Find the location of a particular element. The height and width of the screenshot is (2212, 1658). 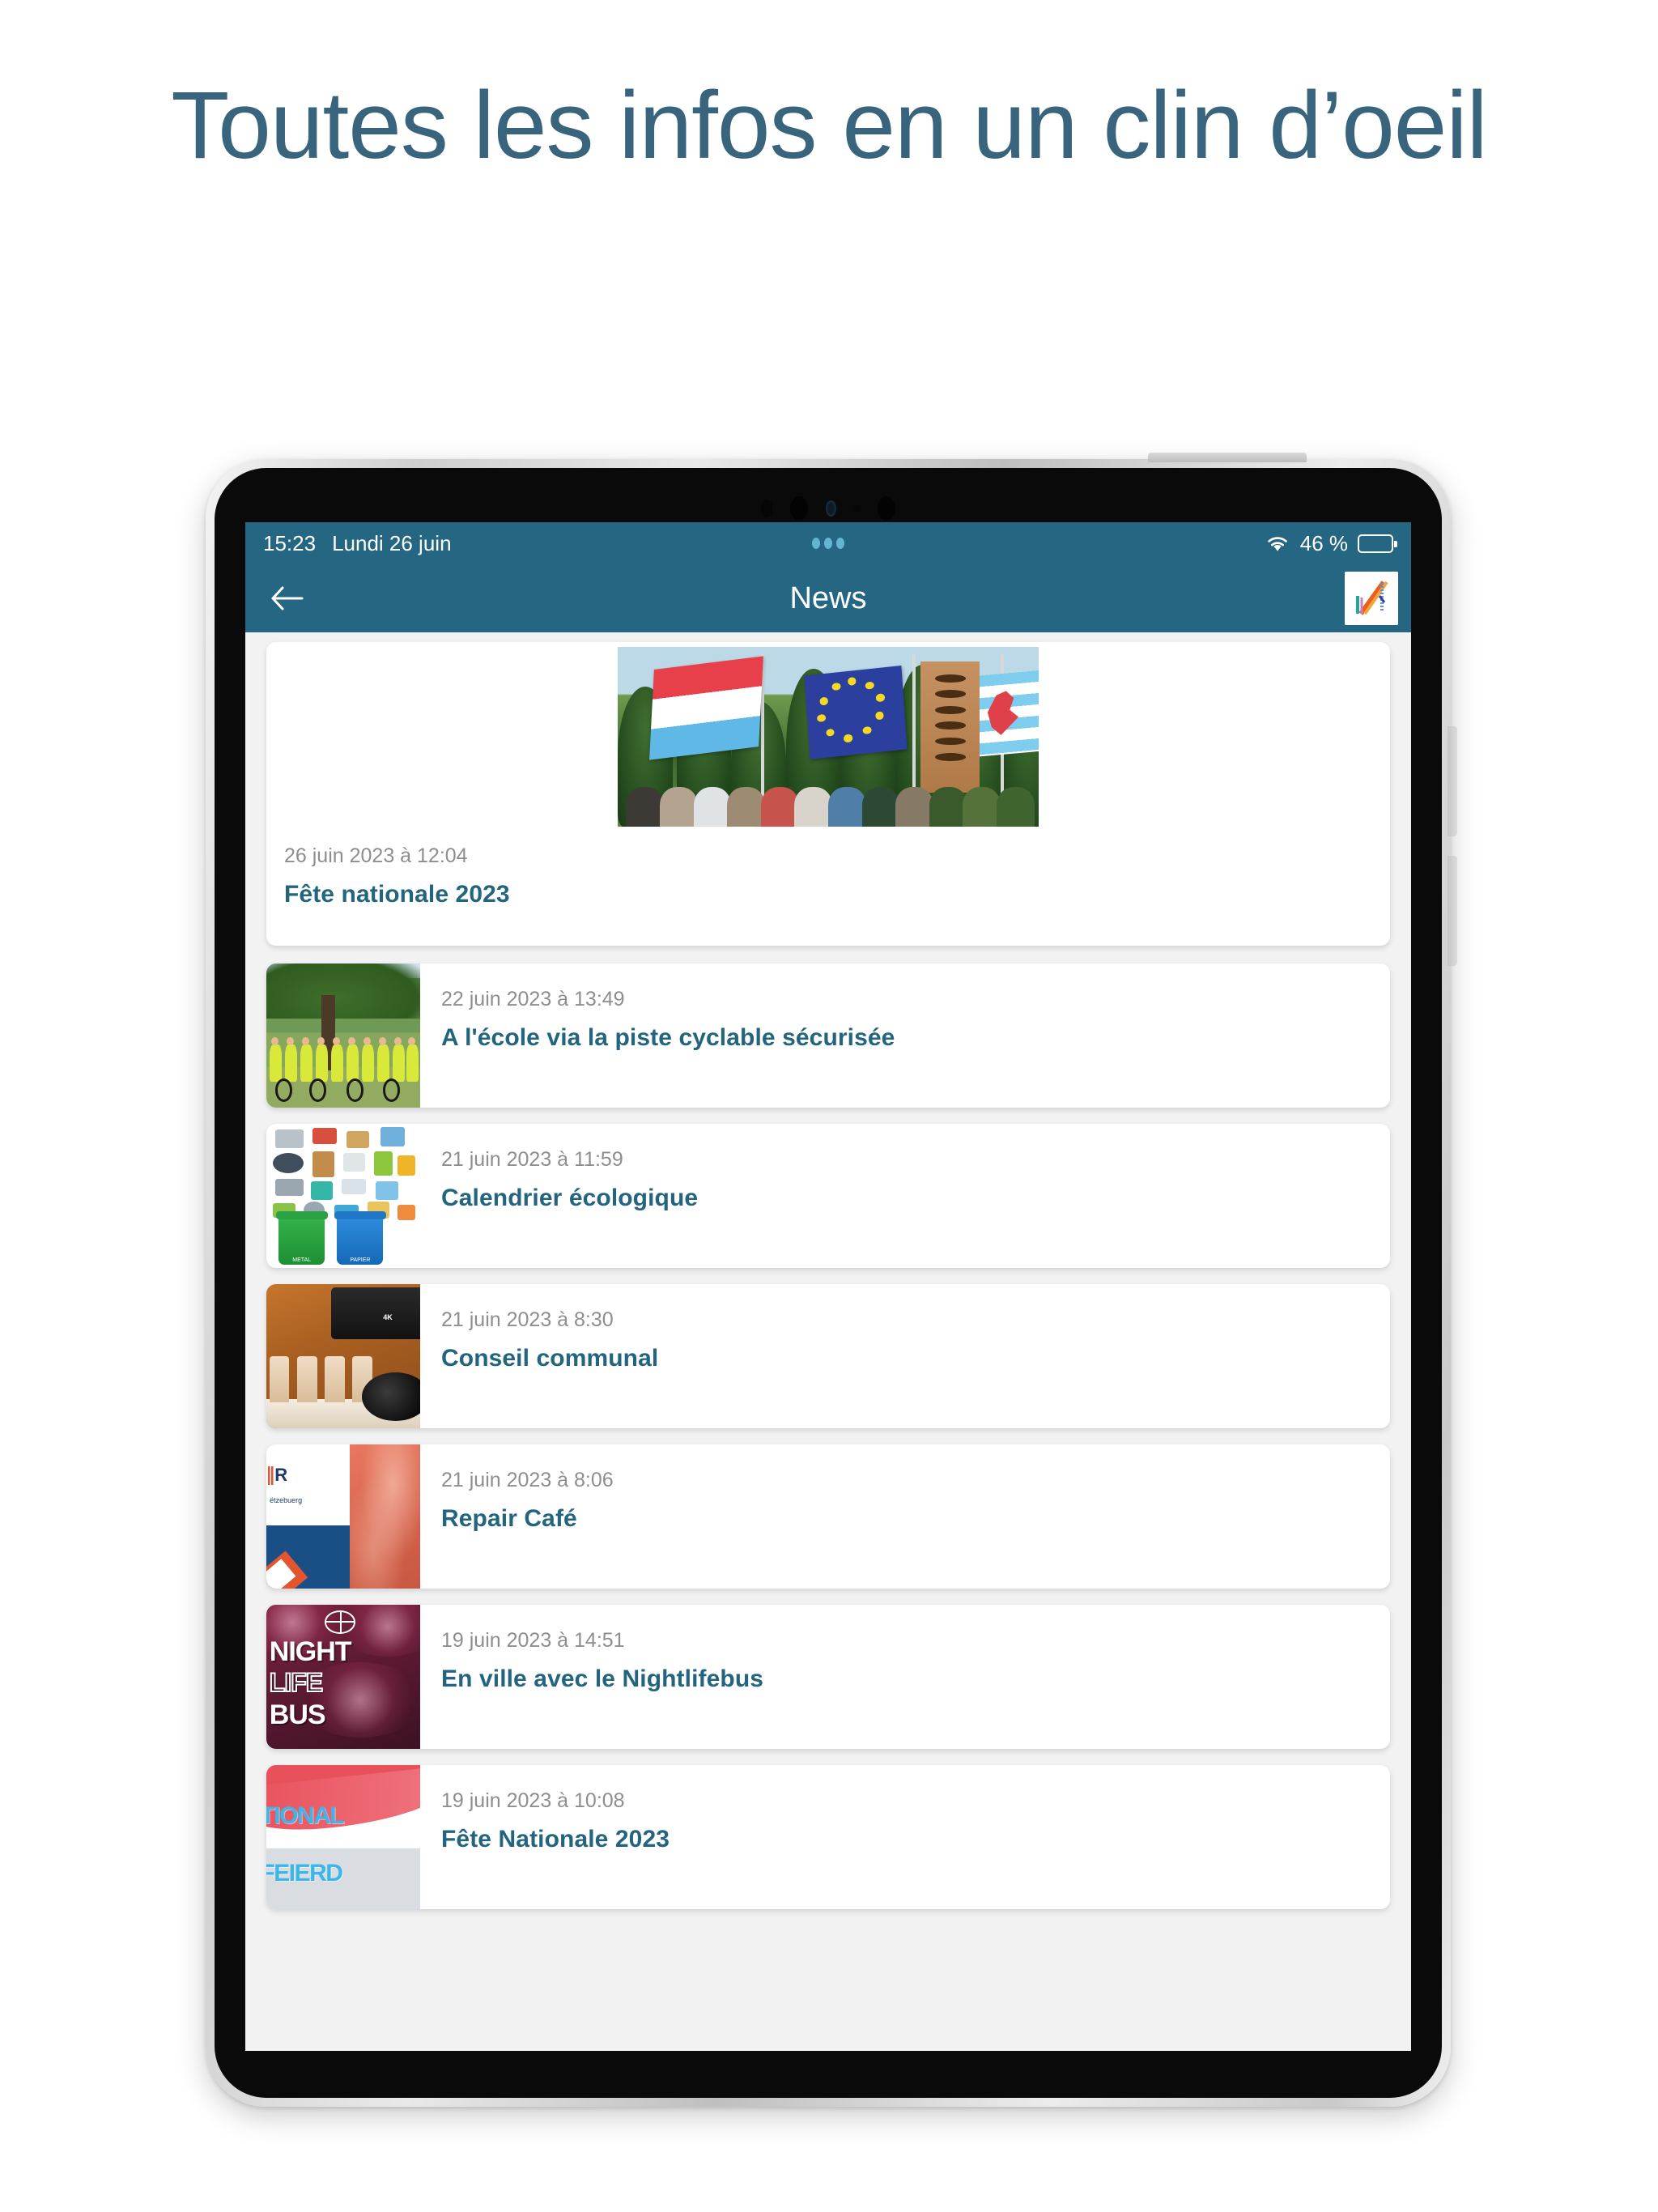

nightlifebus-poster: NIGHT LIFE BUS is located at coordinates (343, 1677).